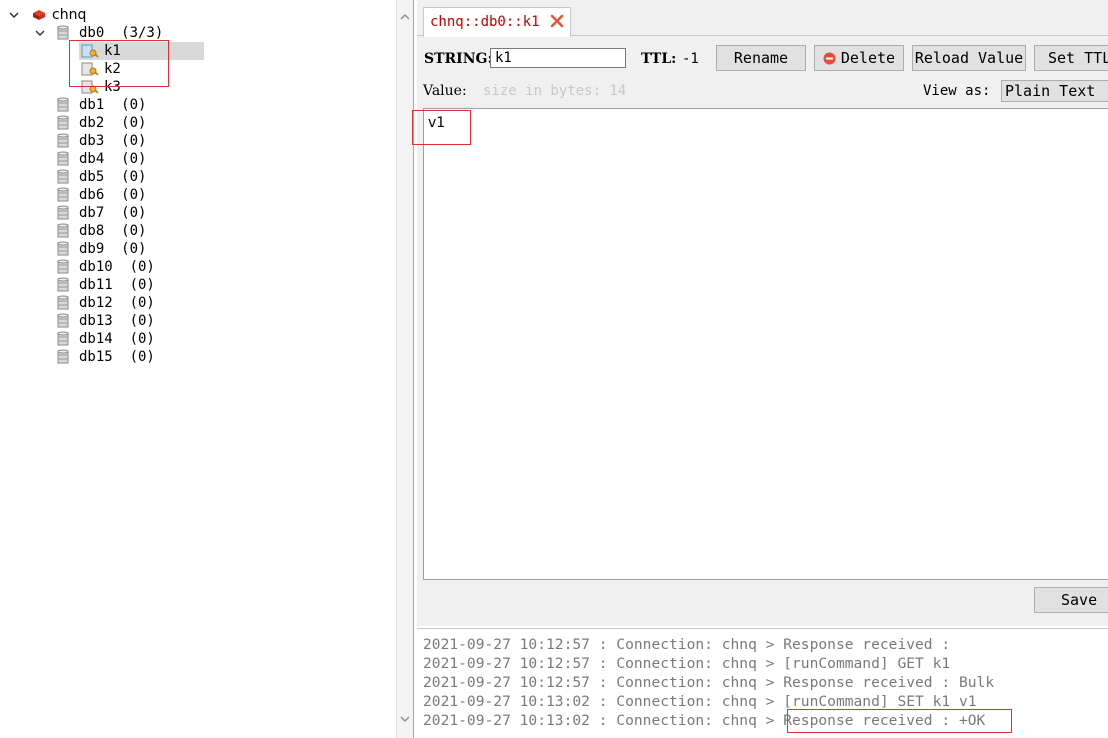 The height and width of the screenshot is (738, 1108). What do you see at coordinates (113, 231) in the screenshot?
I see `db-label: db8 (0)` at bounding box center [113, 231].